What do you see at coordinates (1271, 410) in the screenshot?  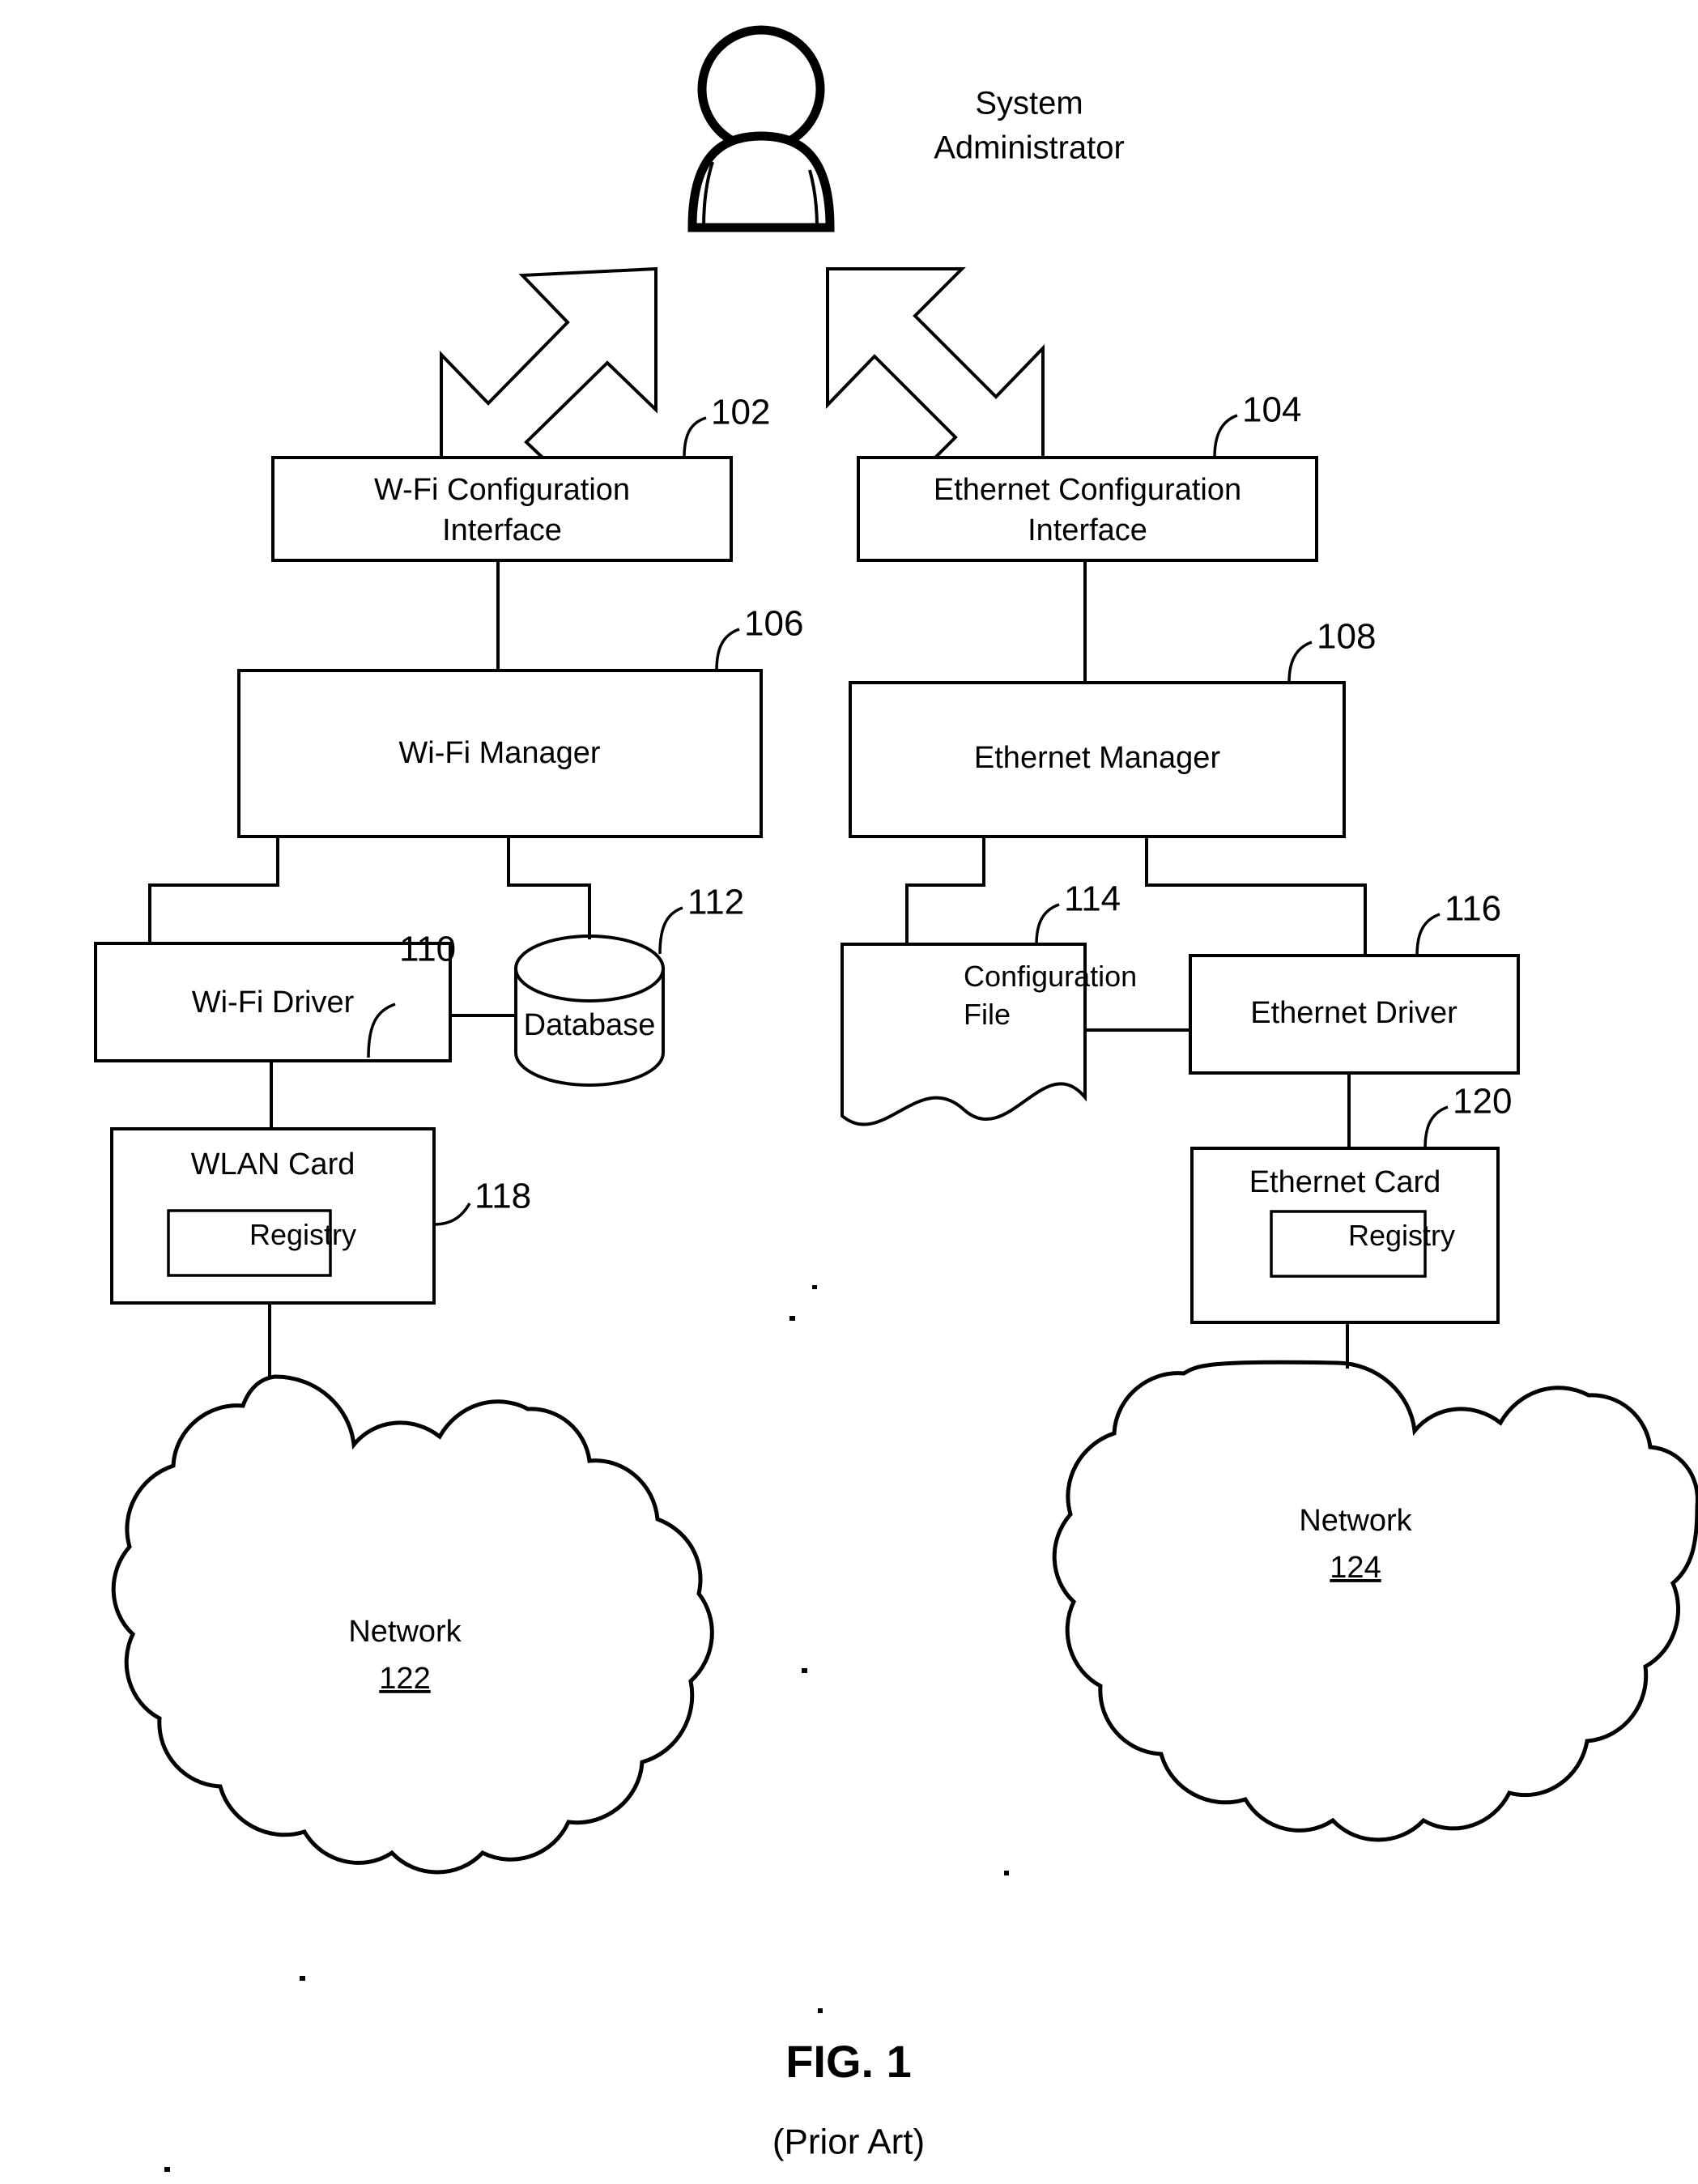 I see `ref-number-104: 104` at bounding box center [1271, 410].